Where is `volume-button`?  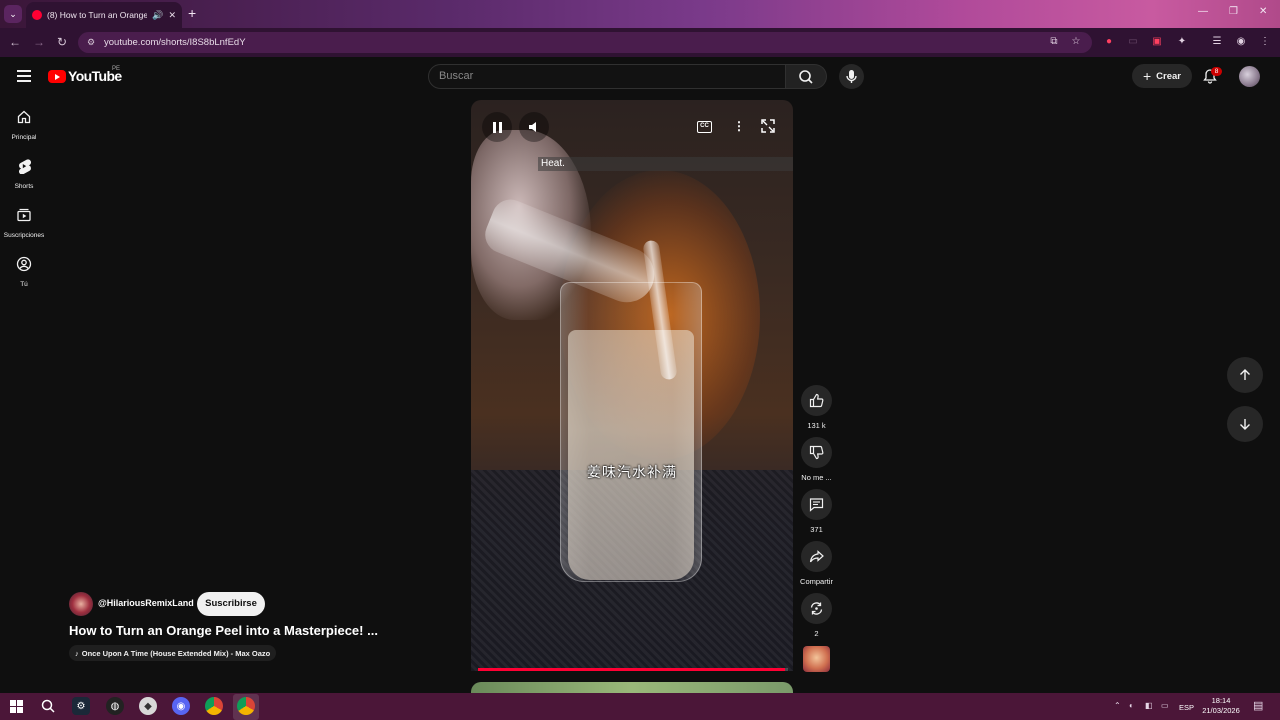 volume-button is located at coordinates (534, 127).